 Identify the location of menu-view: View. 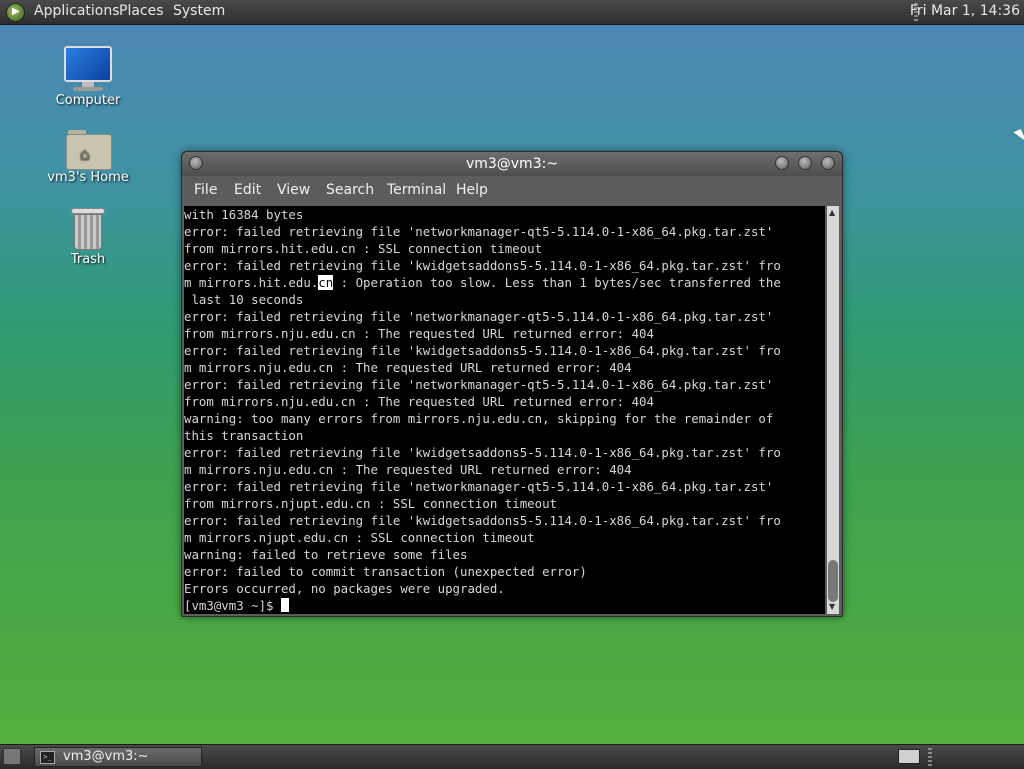
(293, 190).